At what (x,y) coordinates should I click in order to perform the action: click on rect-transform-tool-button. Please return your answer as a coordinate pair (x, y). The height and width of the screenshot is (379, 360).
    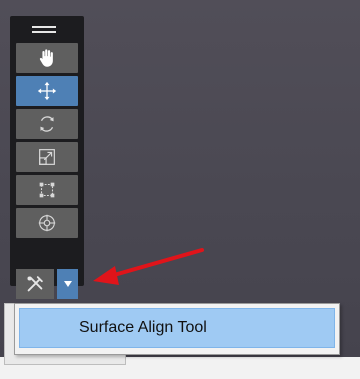
    Looking at the image, I should click on (47, 190).